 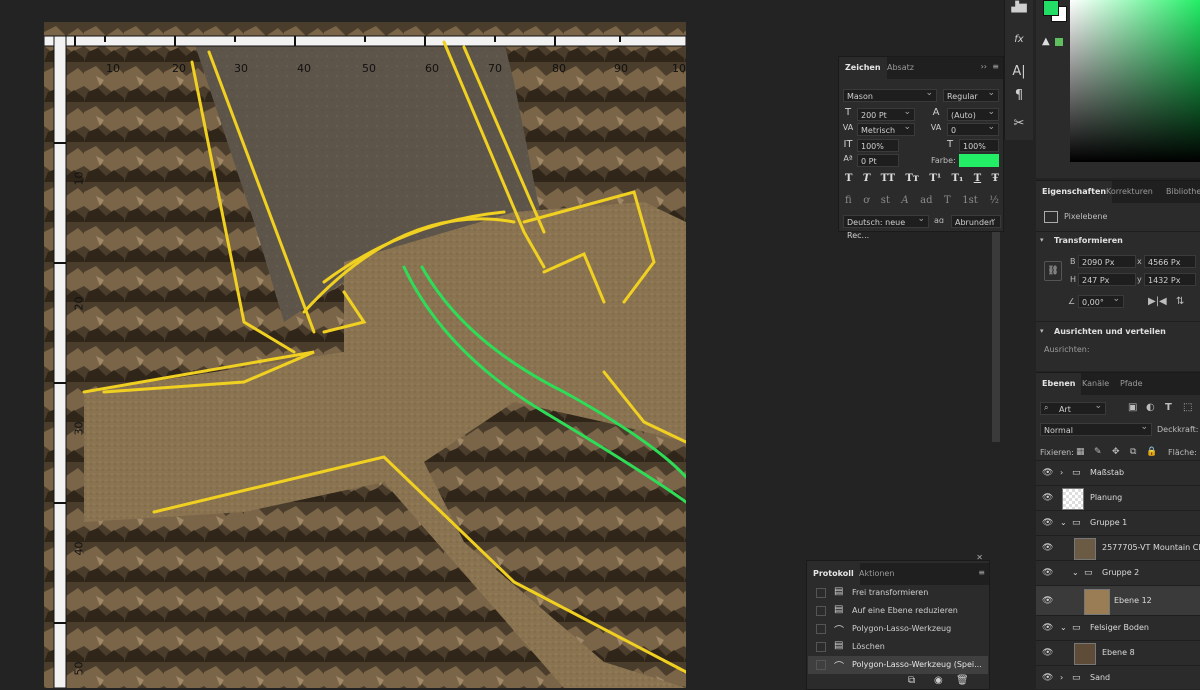 I want to click on tab-ebenen: Ebenen, so click(x=1059, y=384).